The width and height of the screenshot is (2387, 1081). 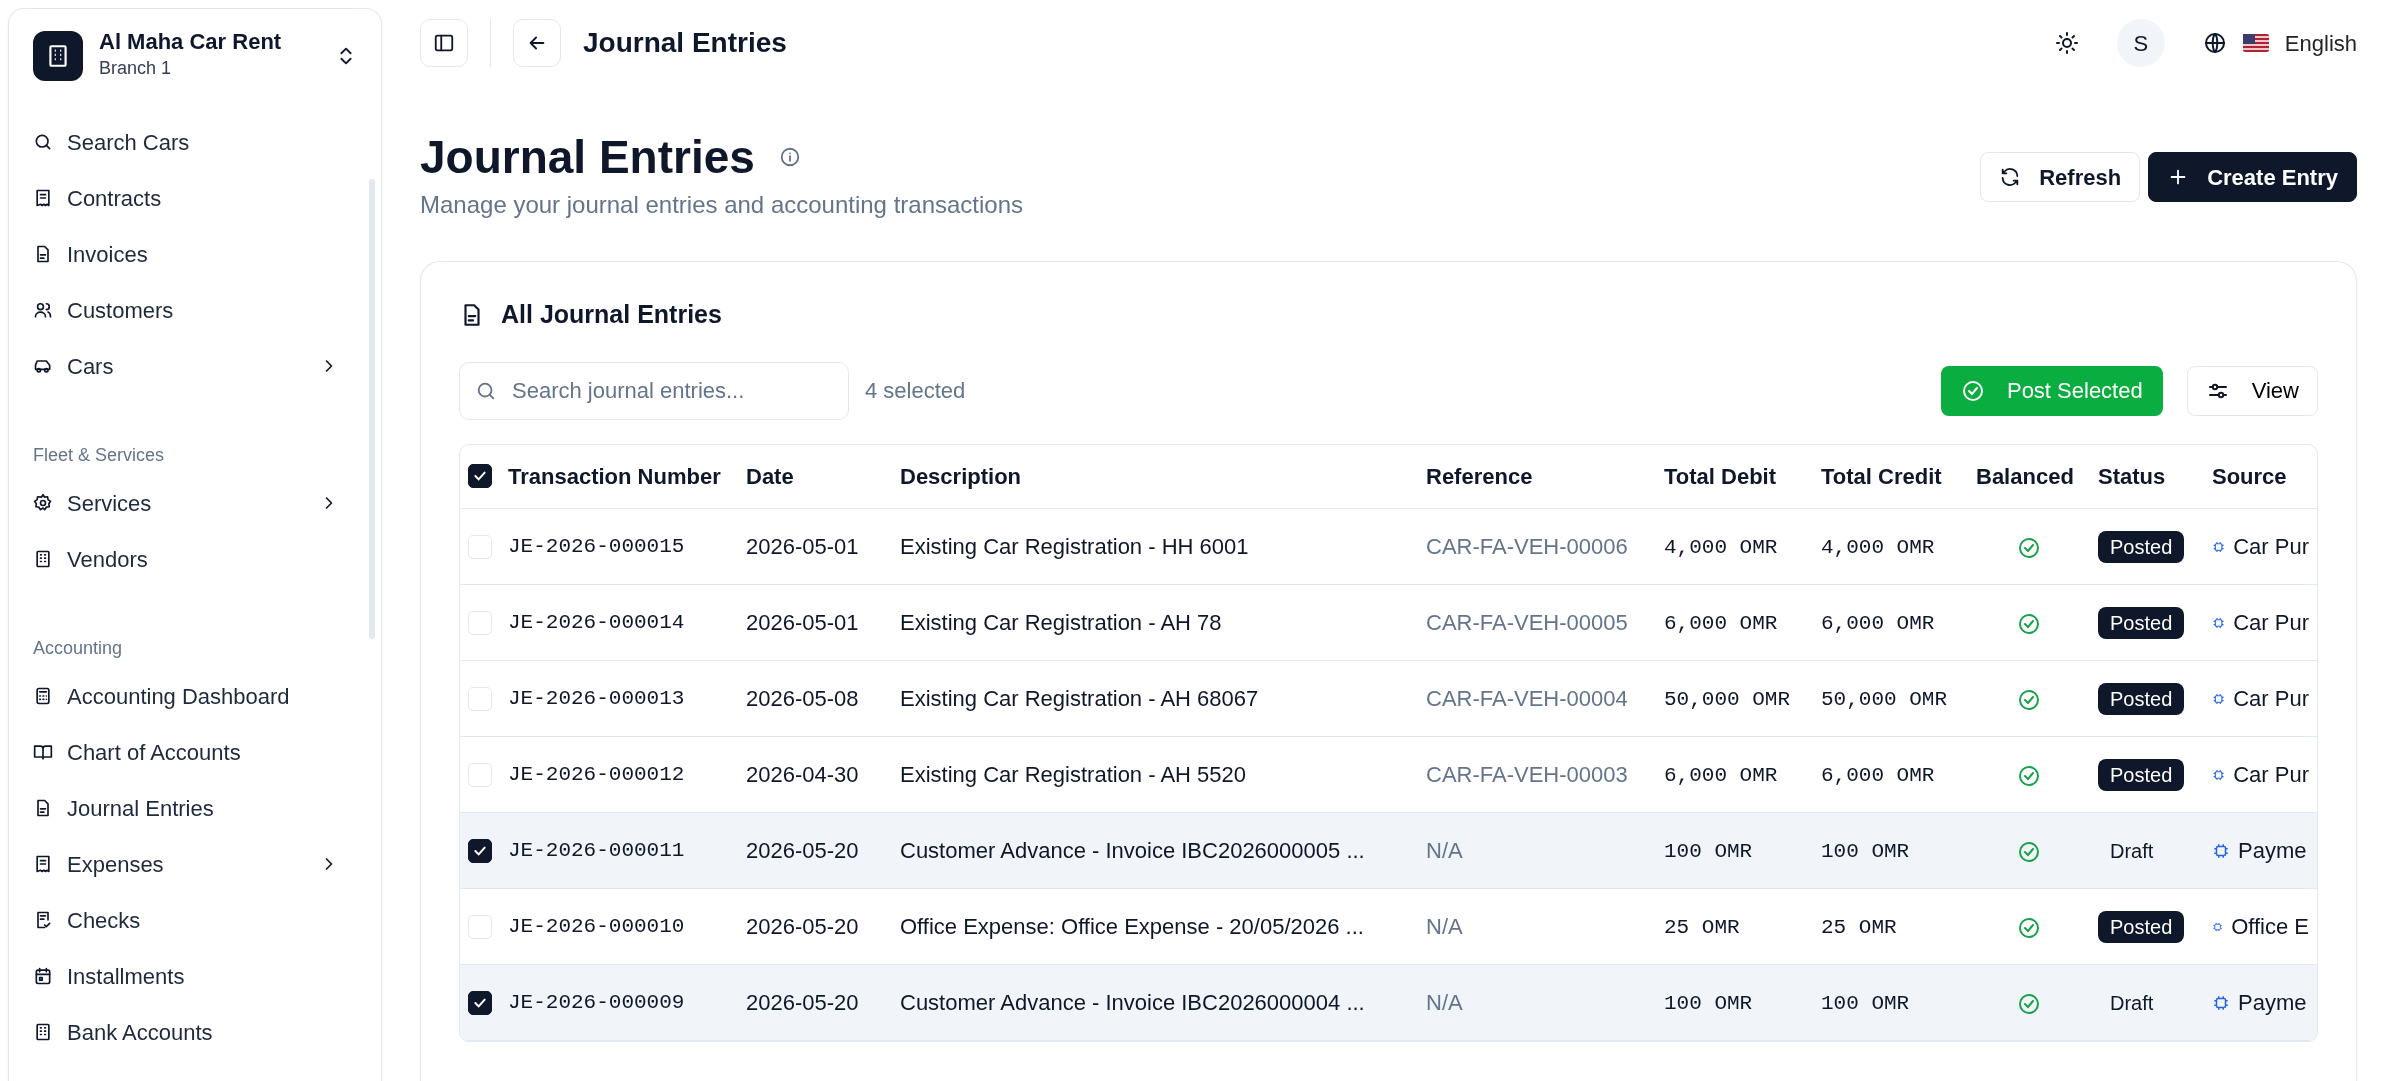 I want to click on sidebar-icon, so click(x=444, y=43).